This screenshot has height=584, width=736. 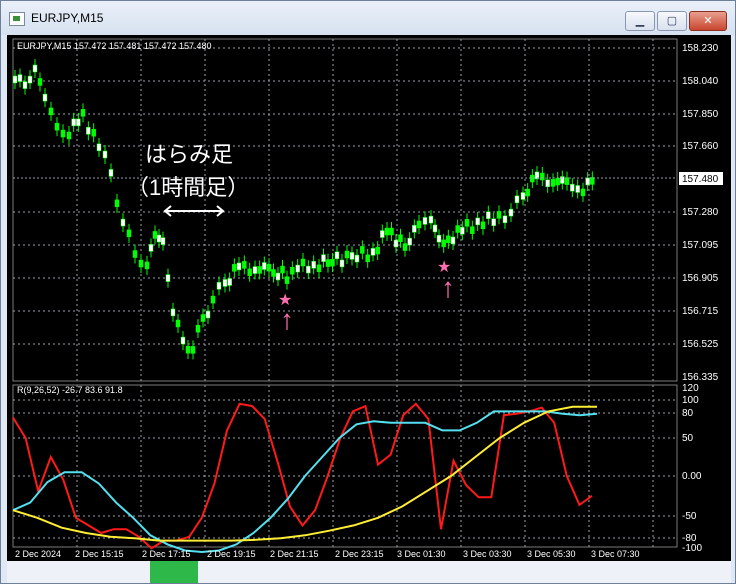 I want to click on close-button: ✕, so click(x=708, y=21).